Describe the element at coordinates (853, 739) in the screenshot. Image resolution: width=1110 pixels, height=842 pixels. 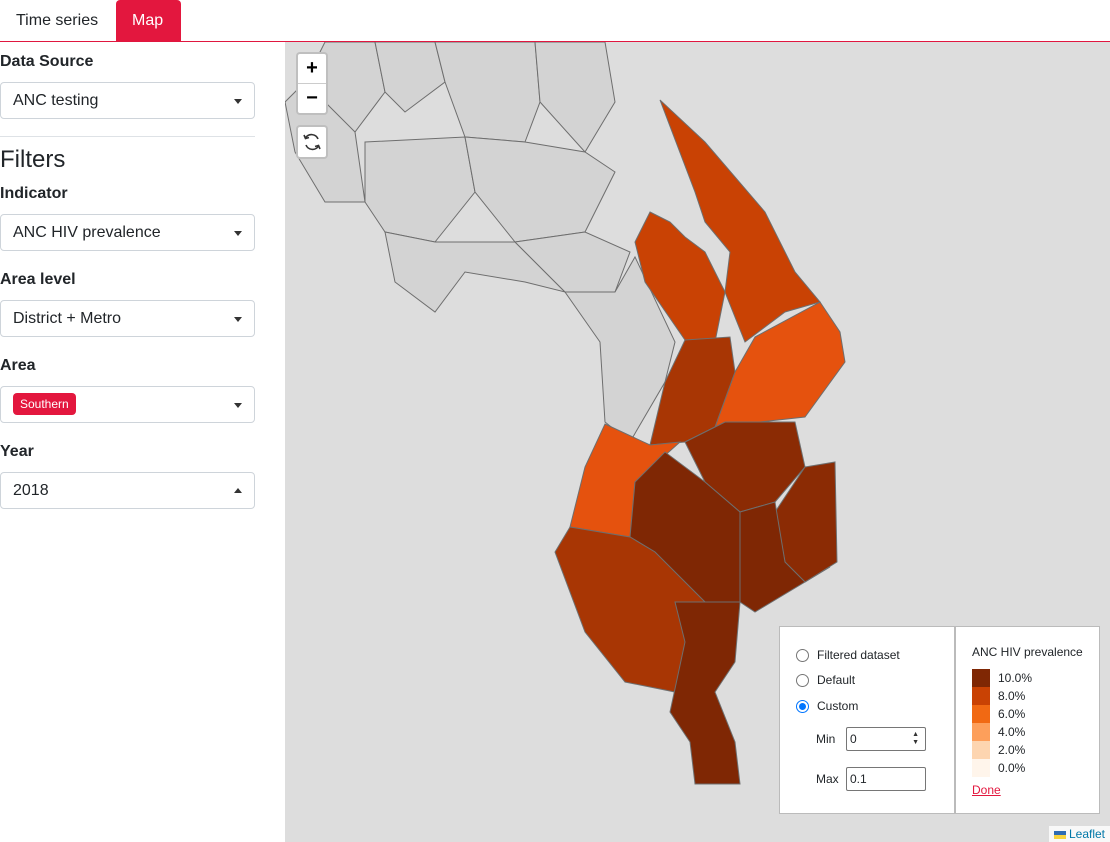
I see `min-value: 0` at that location.